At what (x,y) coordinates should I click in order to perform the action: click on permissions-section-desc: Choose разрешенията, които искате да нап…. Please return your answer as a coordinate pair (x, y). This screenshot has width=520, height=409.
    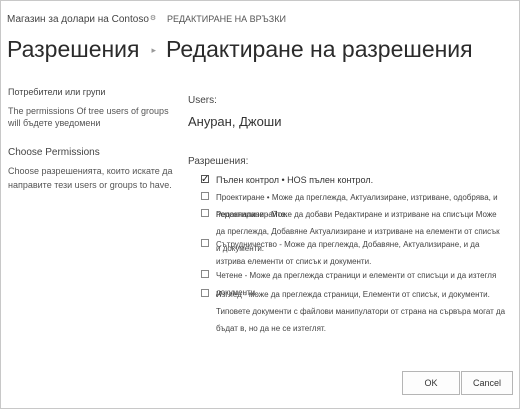
    Looking at the image, I should click on (90, 178).